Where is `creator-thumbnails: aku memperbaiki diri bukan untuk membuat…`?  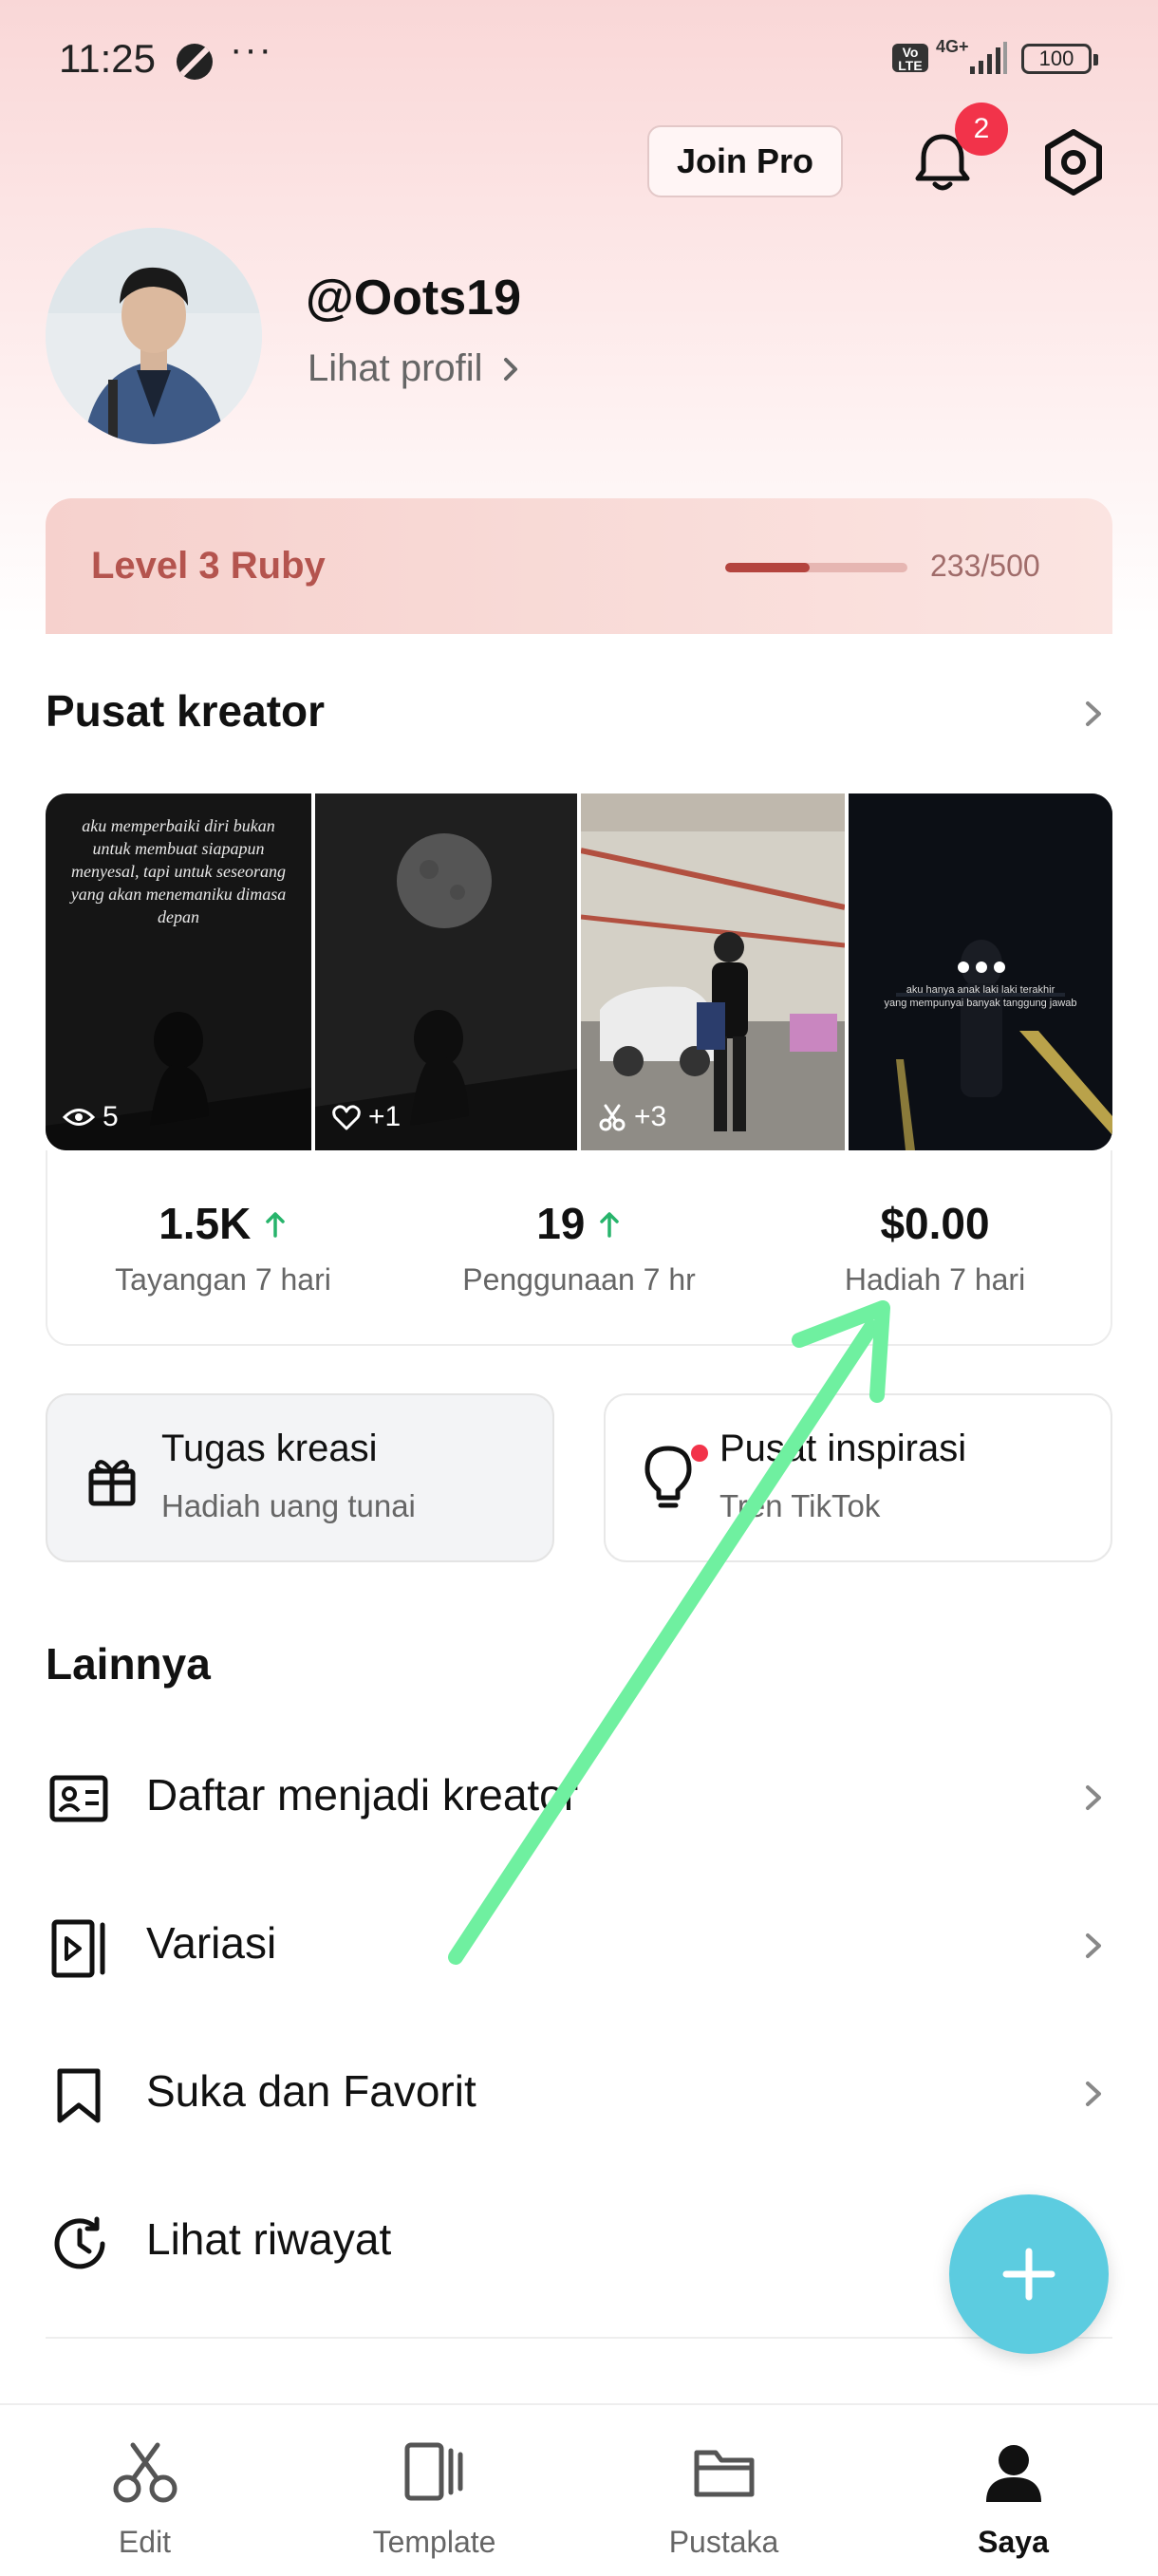 creator-thumbnails: aku memperbaiki diri bukan untuk membuat… is located at coordinates (579, 971).